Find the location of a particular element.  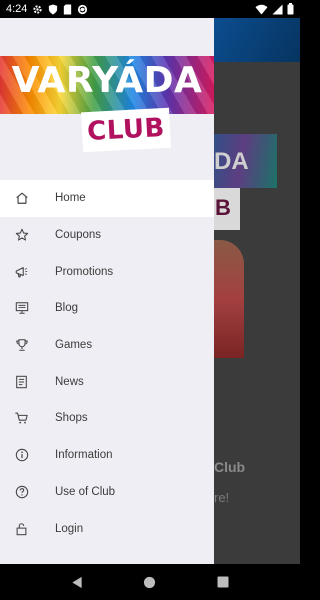

background-club-text: B is located at coordinates (223, 207).